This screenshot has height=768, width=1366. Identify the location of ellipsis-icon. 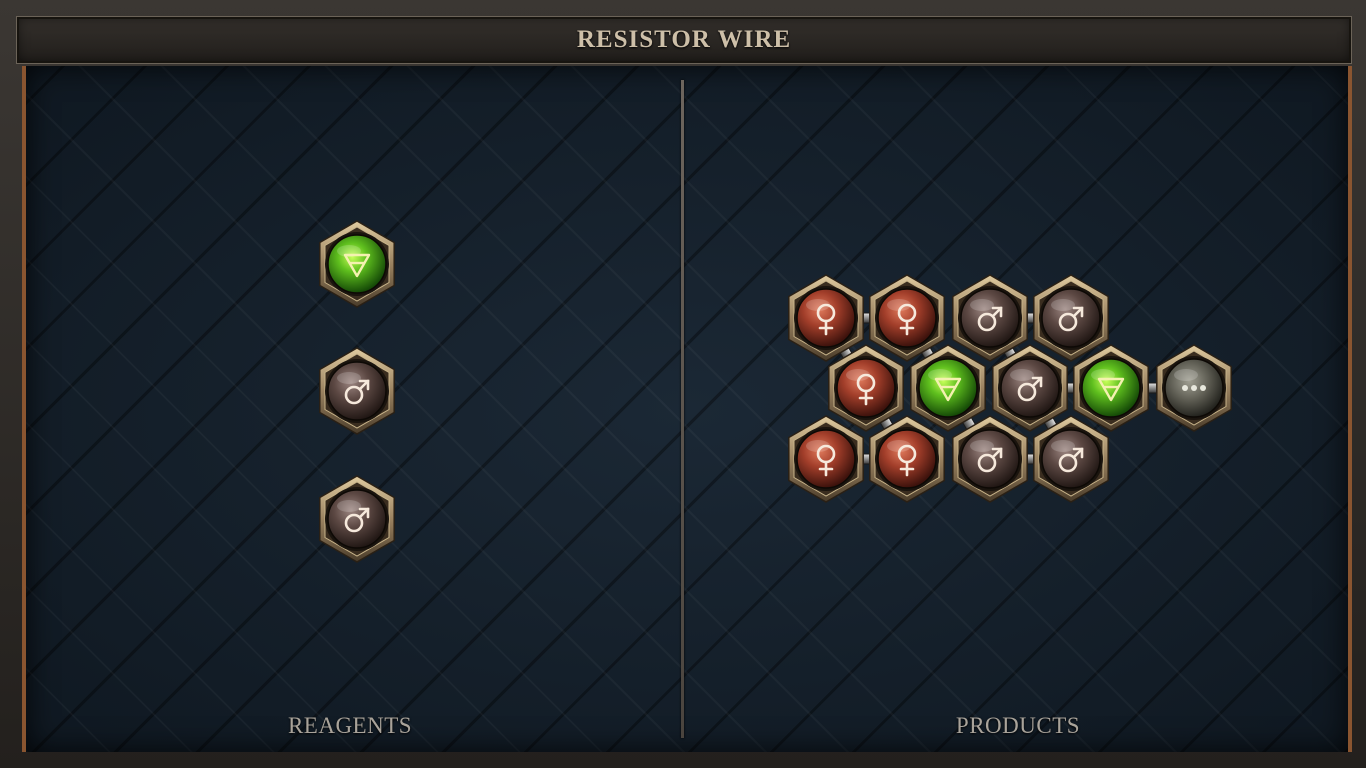
(1194, 388).